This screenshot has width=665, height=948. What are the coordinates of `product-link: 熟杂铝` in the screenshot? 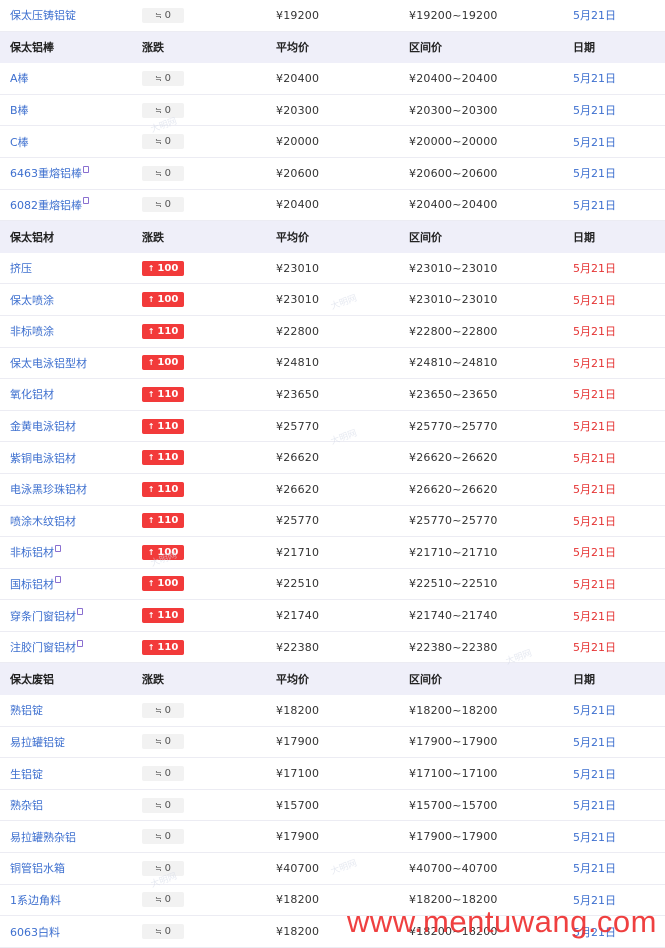 It's located at (26, 805).